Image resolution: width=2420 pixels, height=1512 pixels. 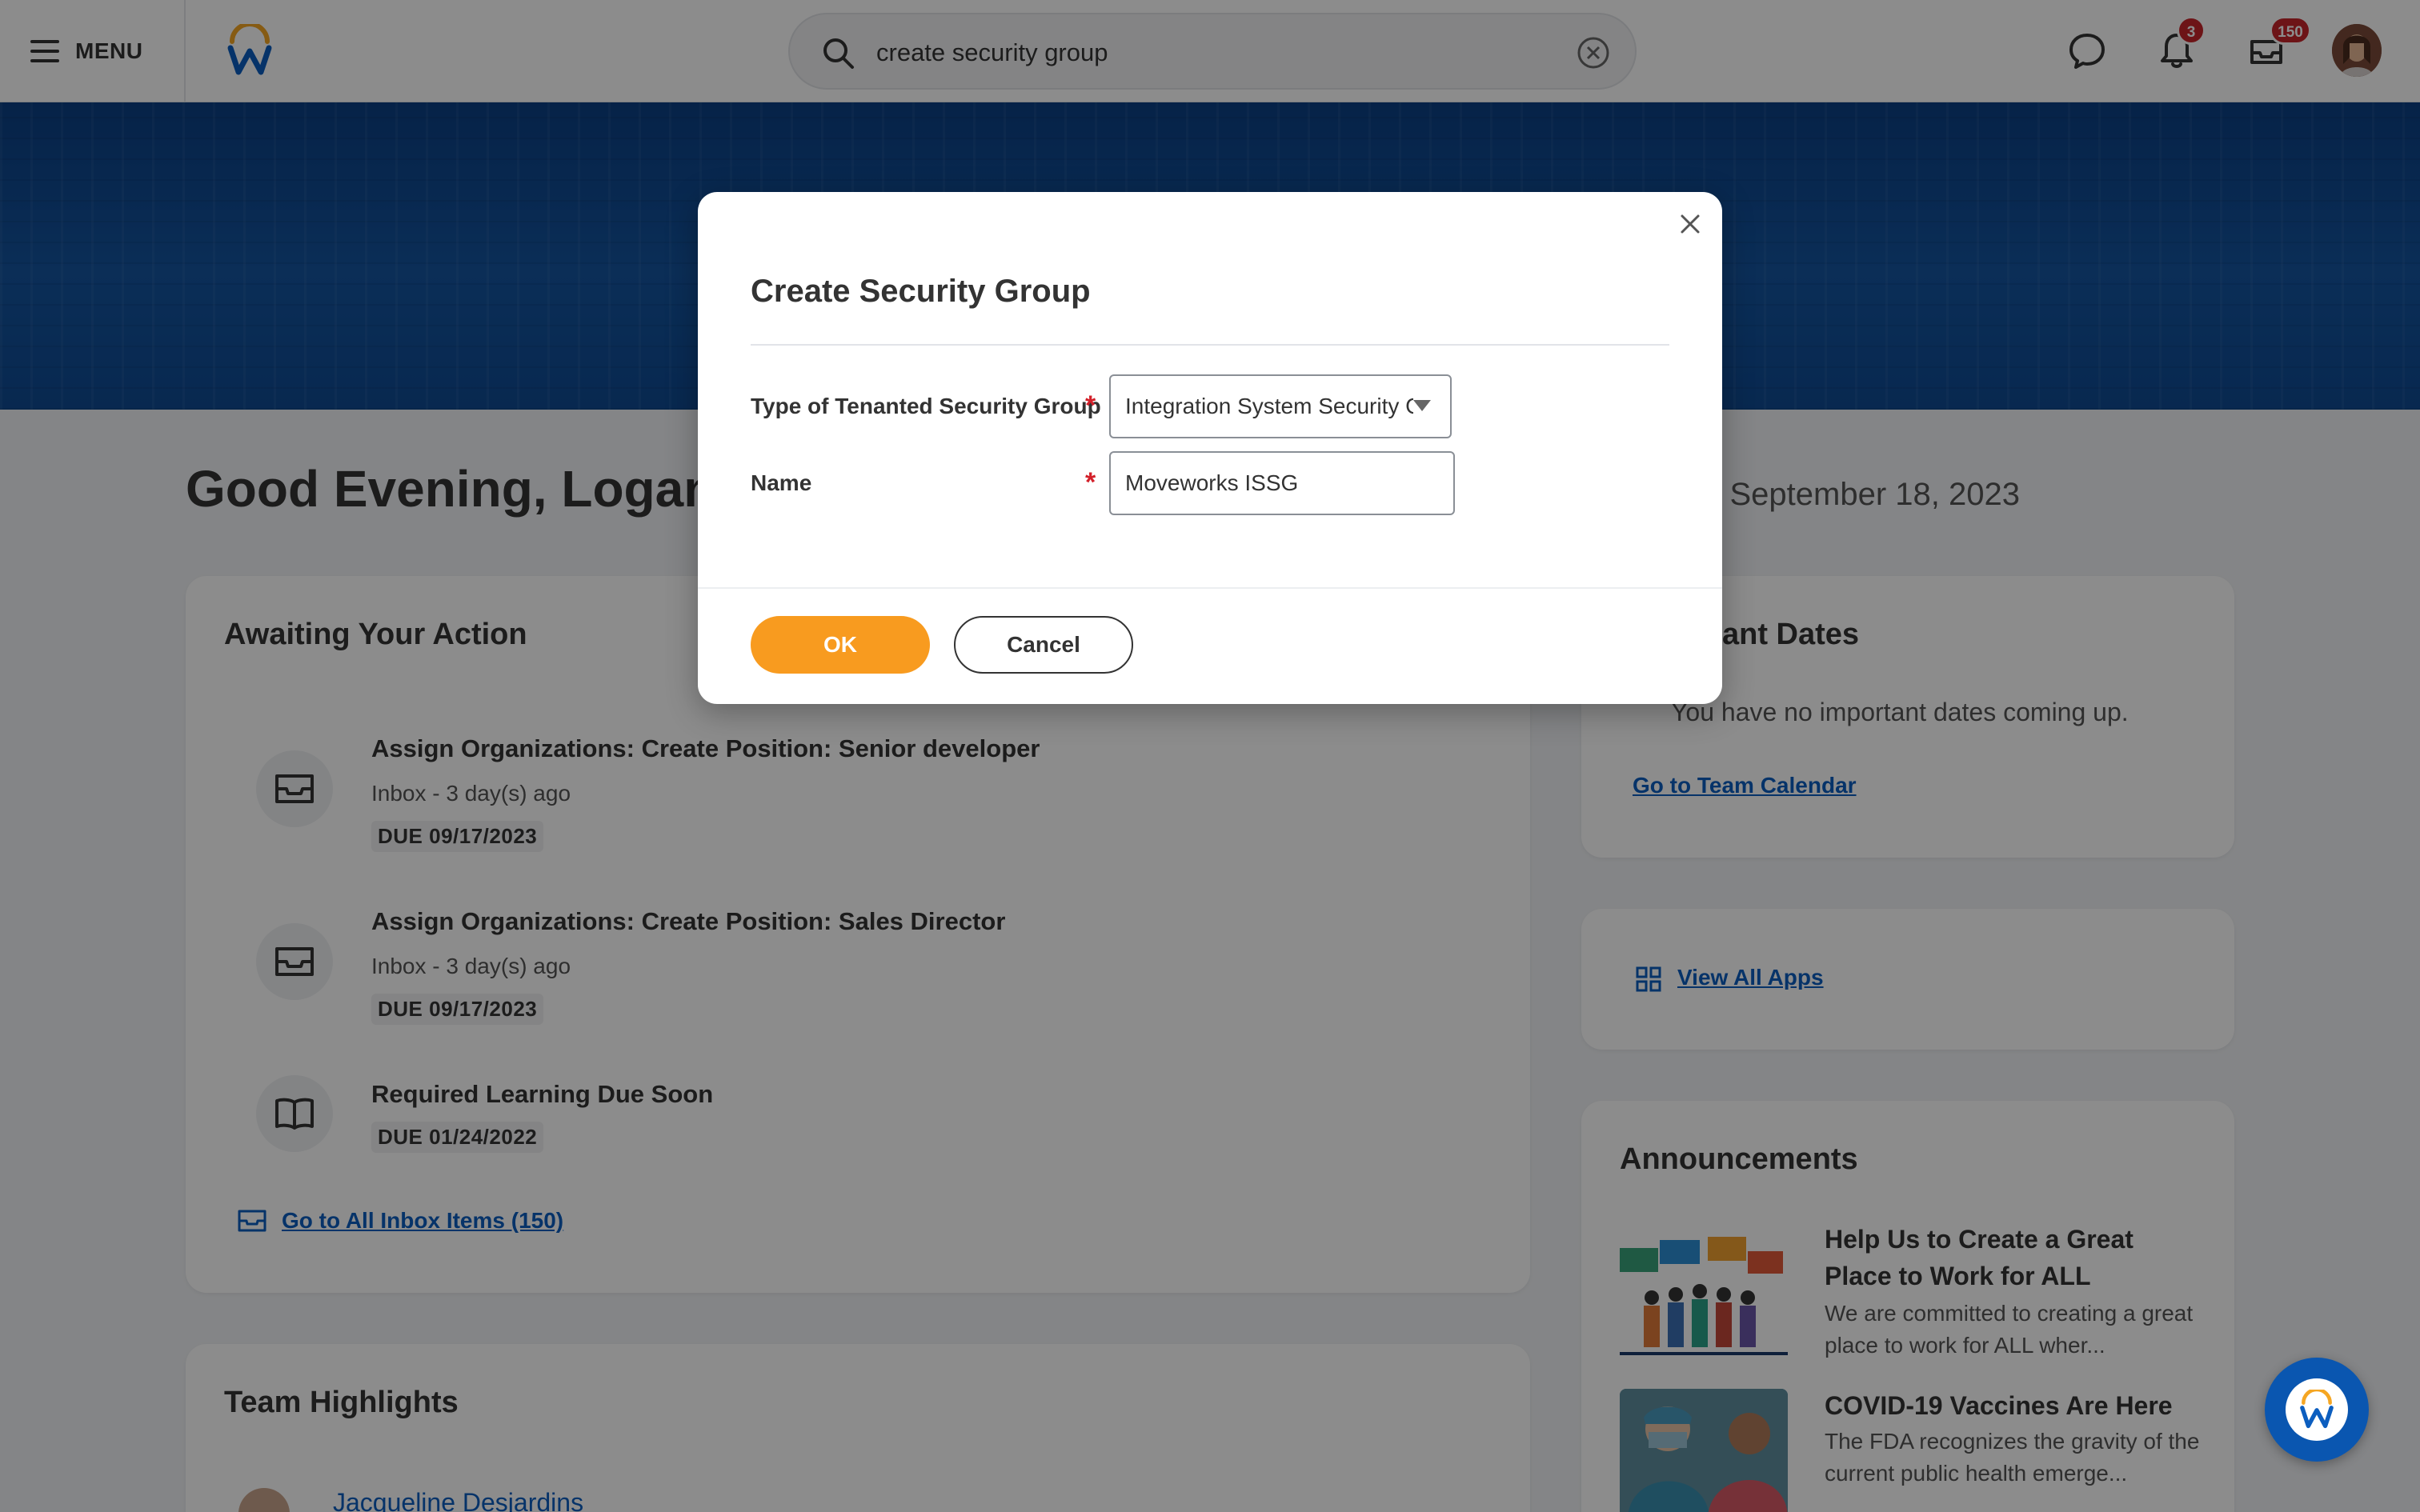 What do you see at coordinates (841, 645) in the screenshot?
I see `ok-button: OK` at bounding box center [841, 645].